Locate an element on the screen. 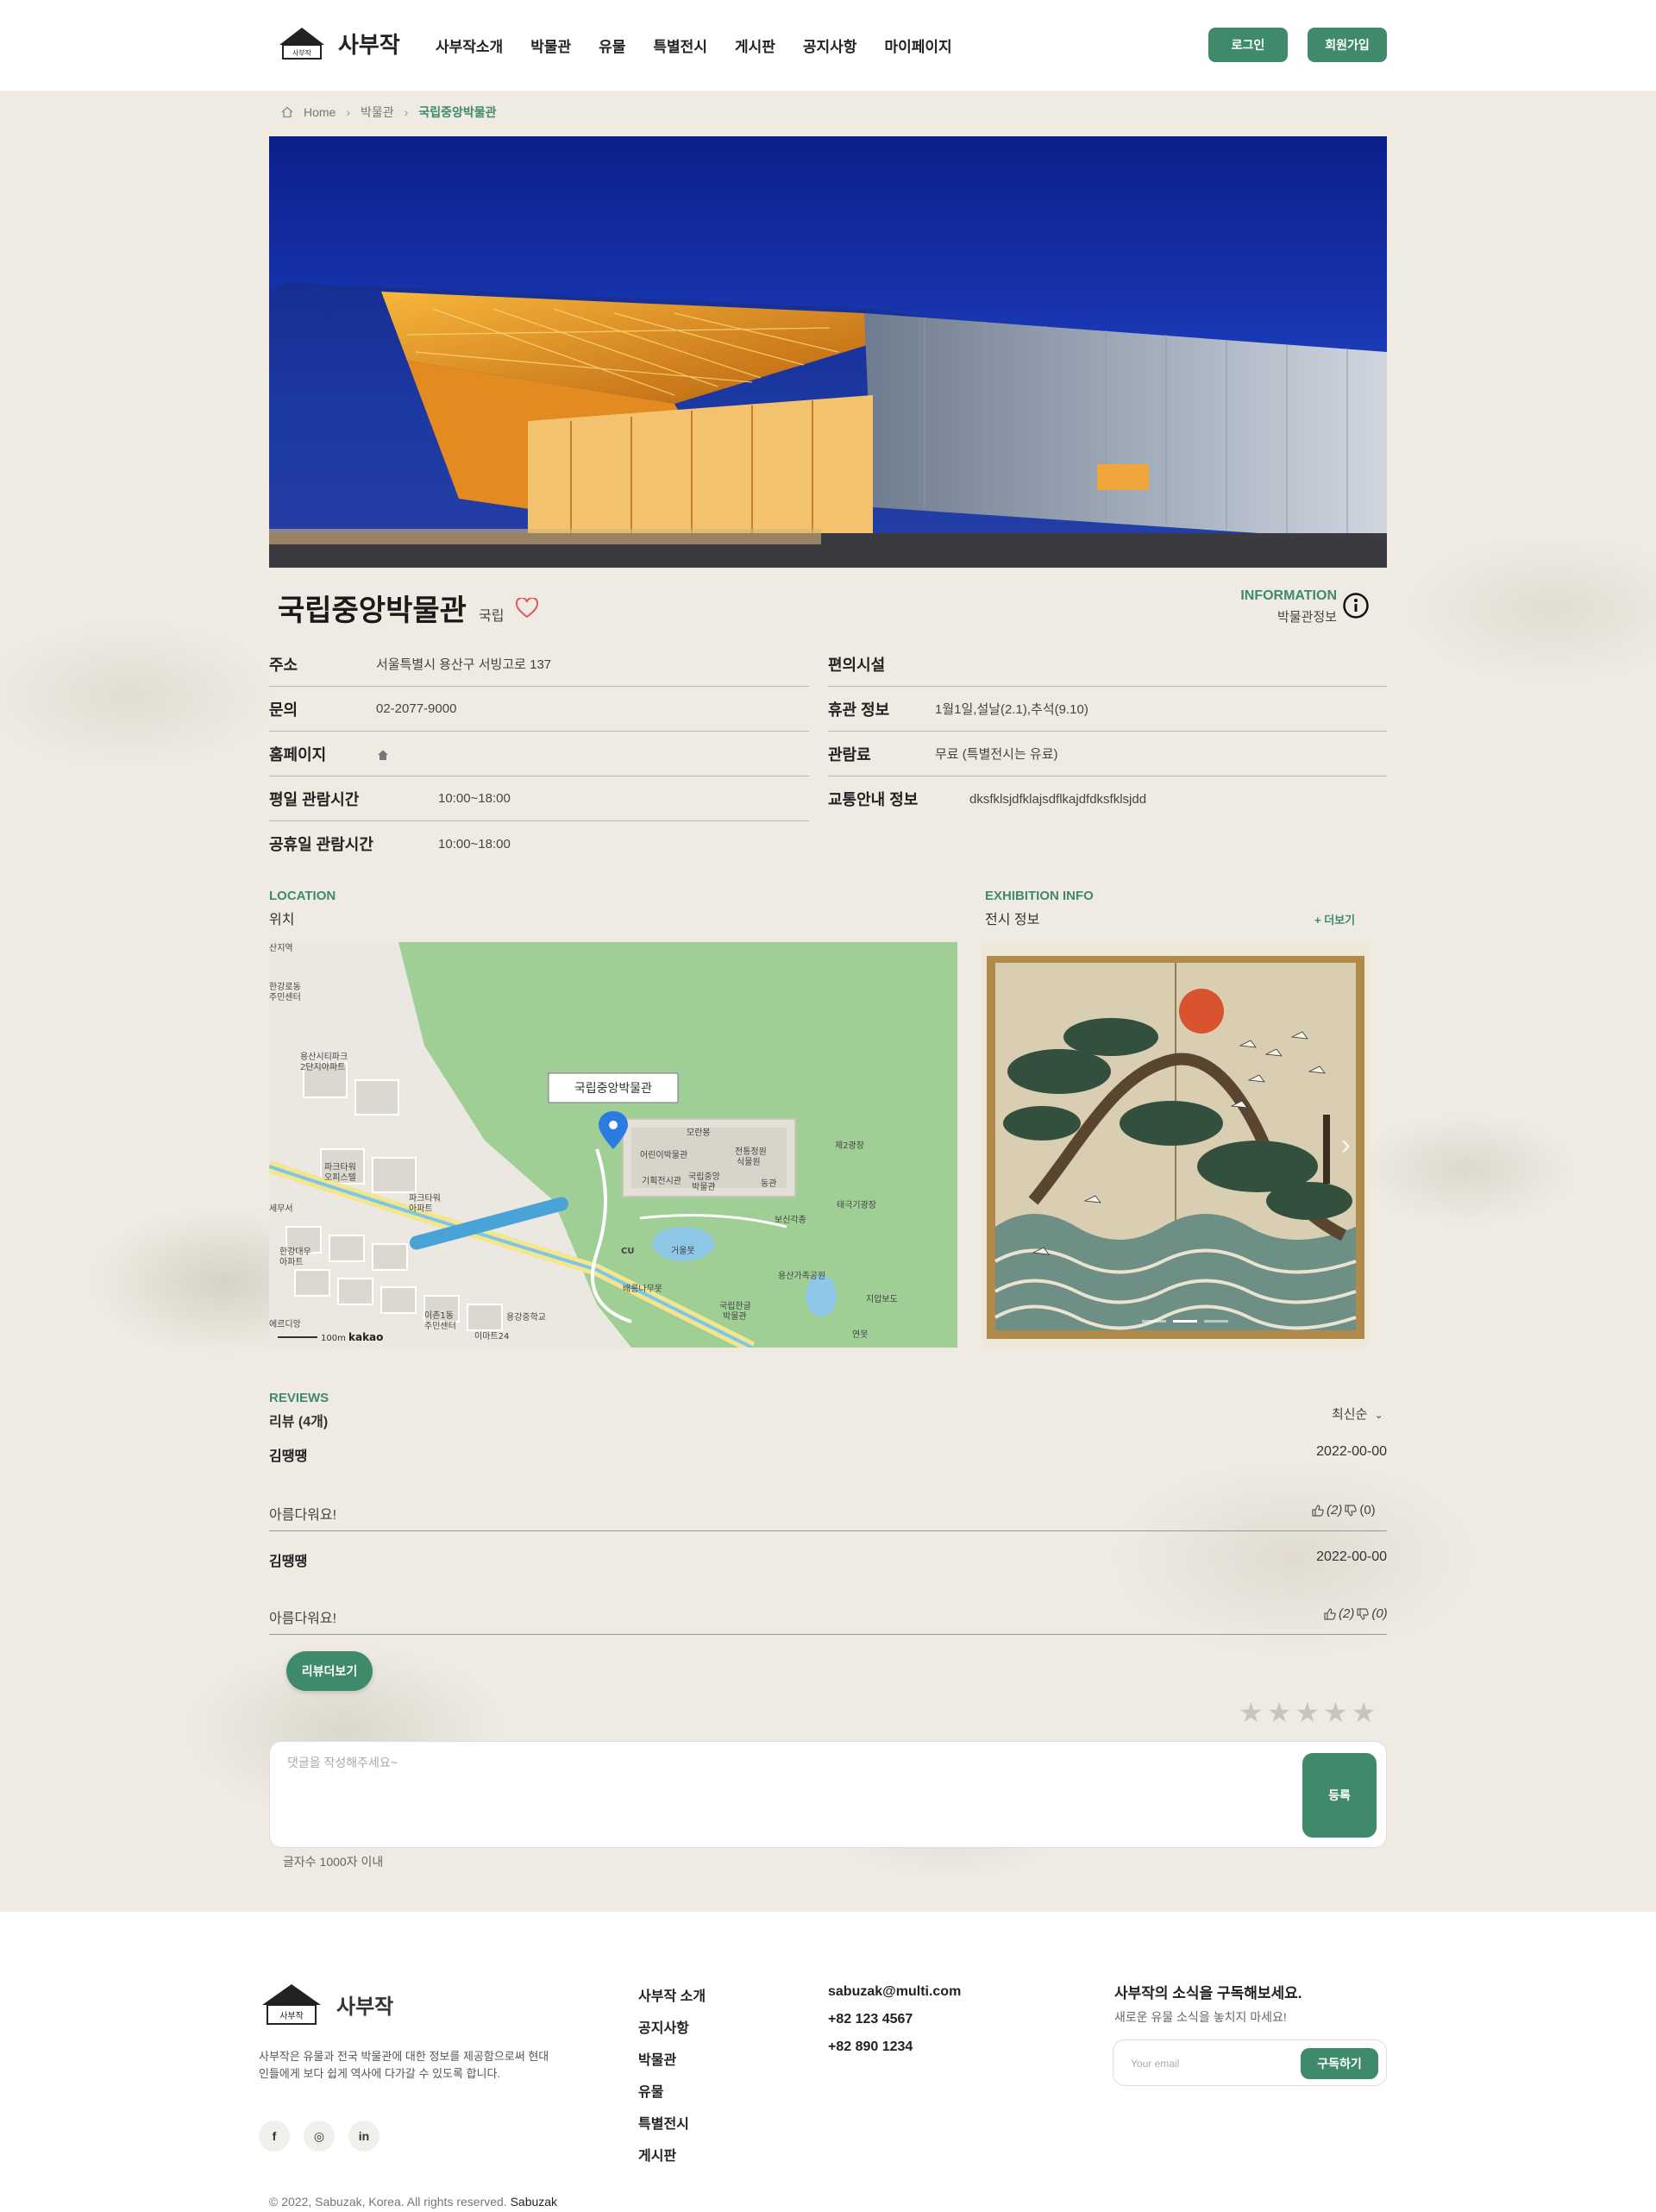 Image resolution: width=1656 pixels, height=2212 pixels. footer-nav-special: 특별전시 is located at coordinates (672, 2122).